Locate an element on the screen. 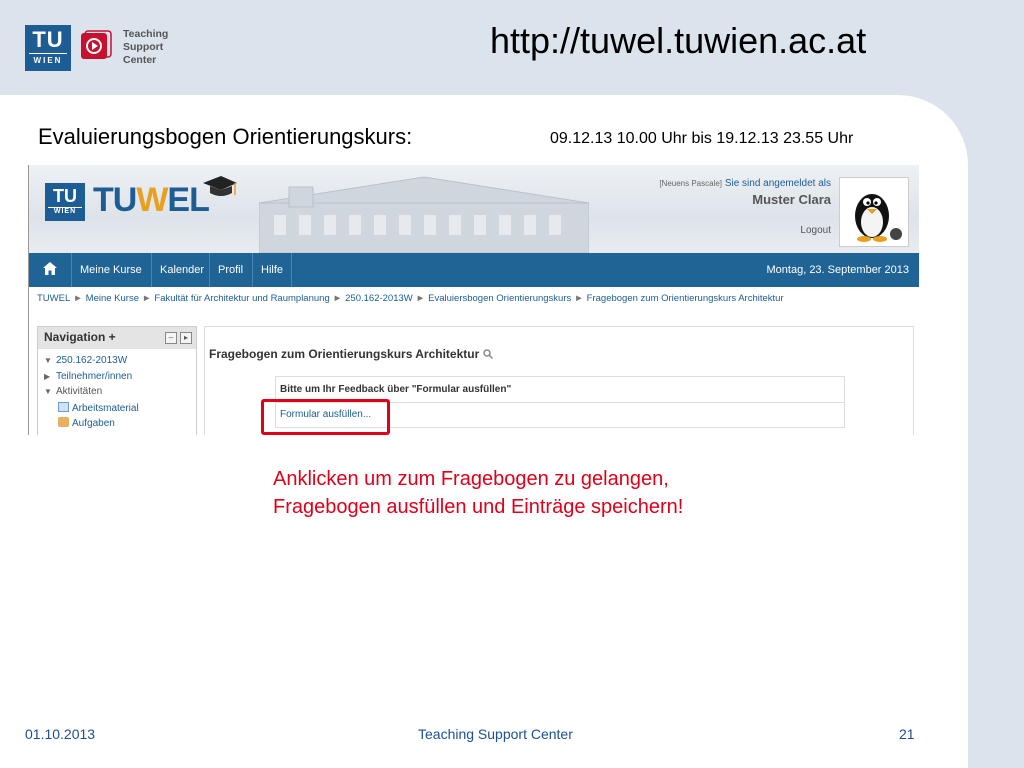 The height and width of the screenshot is (768, 1024). breadcrumb-meine-kurse: Meine Kurse is located at coordinates (112, 298).